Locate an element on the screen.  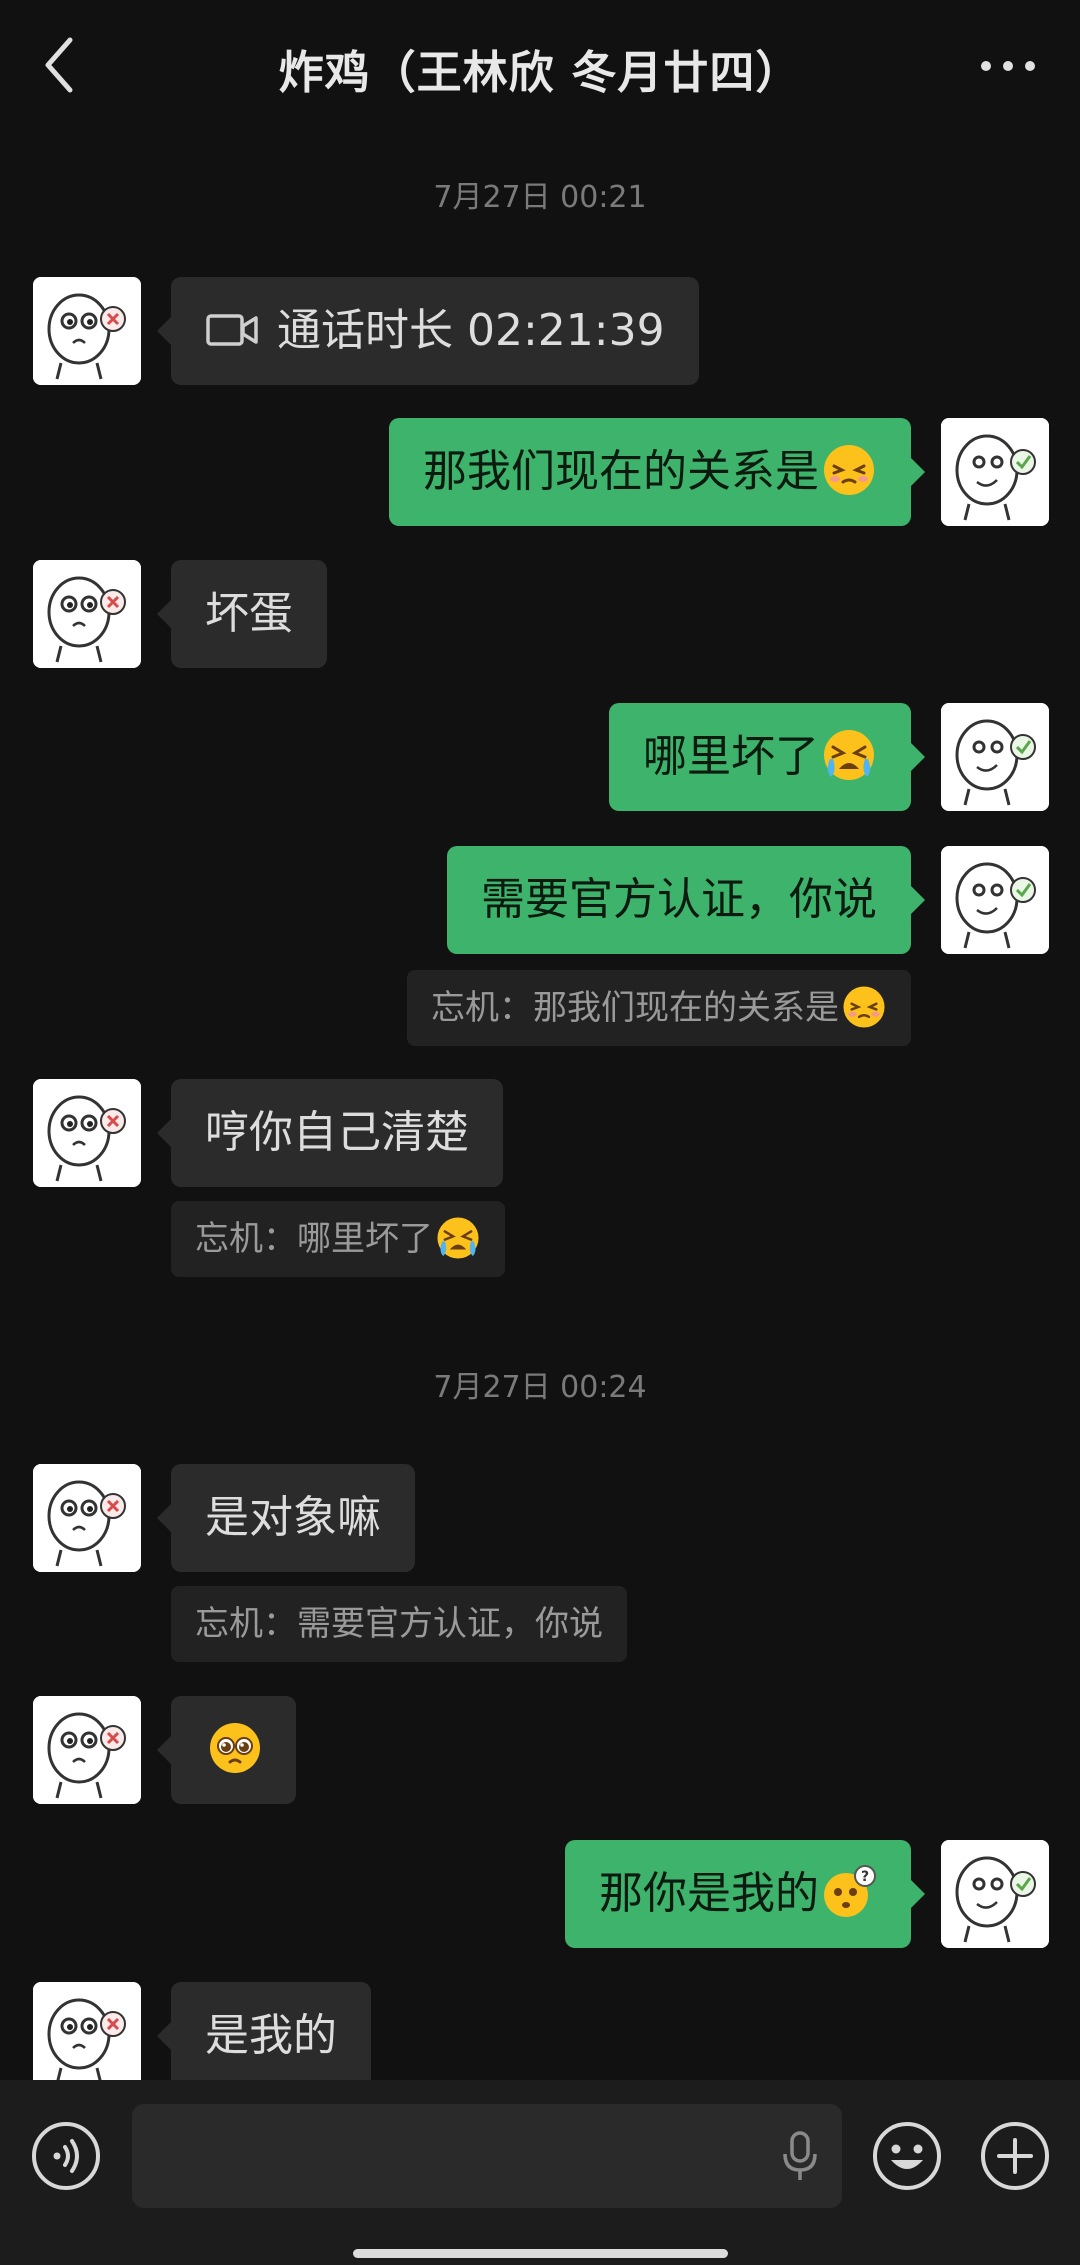
message-text: 是对象嘛 is located at coordinates (293, 1517).